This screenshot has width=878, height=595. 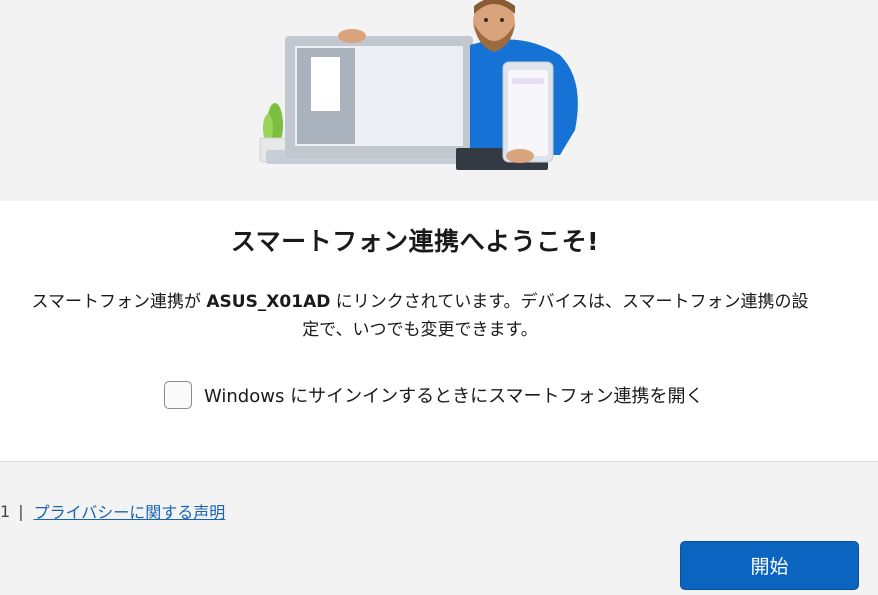 I want to click on footer-links: 1 | プライバシーに関する声明, so click(x=112, y=511).